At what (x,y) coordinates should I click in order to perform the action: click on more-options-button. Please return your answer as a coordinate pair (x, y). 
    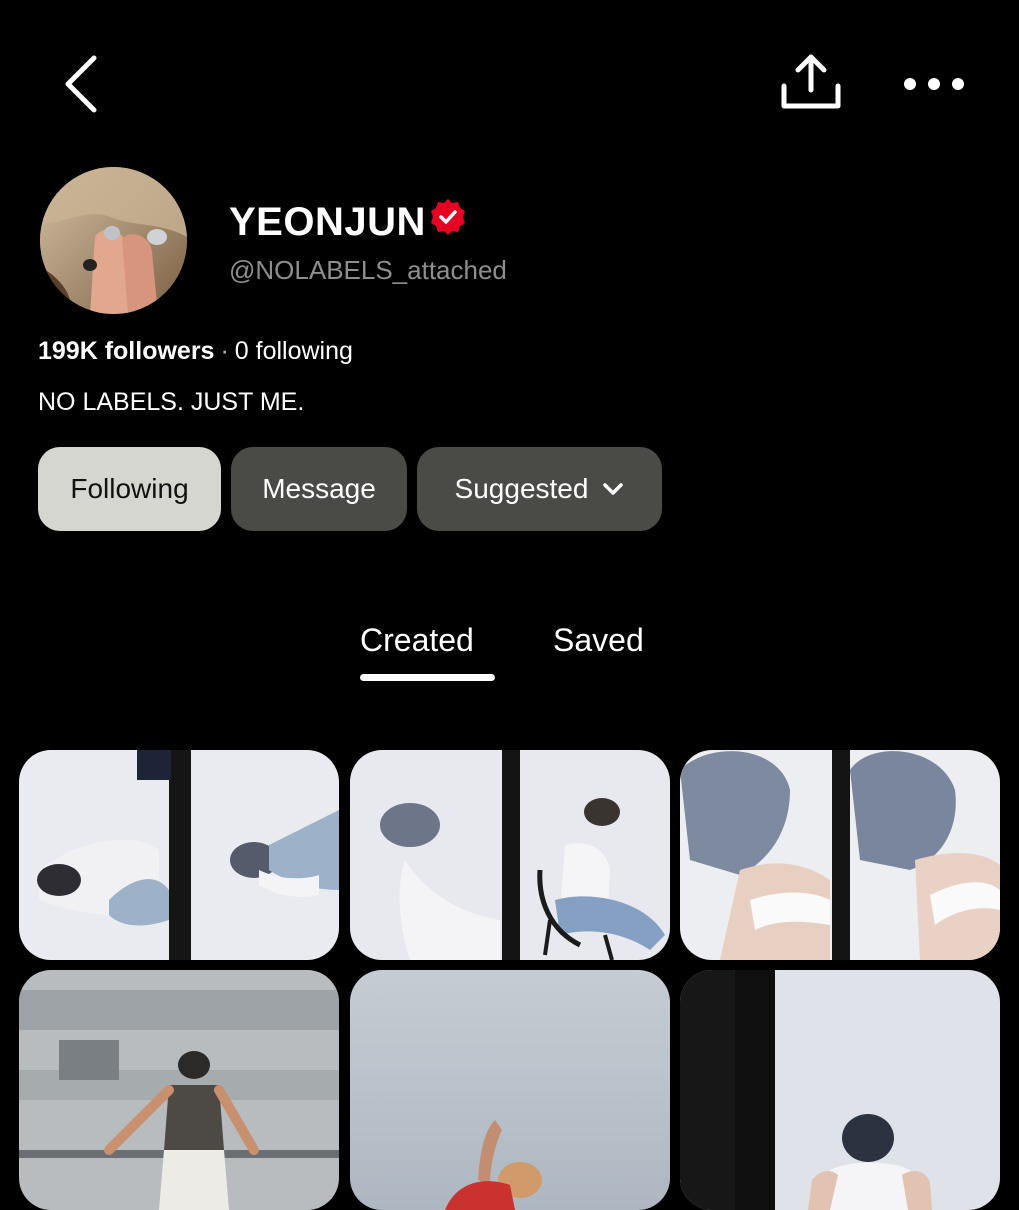
    Looking at the image, I should click on (934, 84).